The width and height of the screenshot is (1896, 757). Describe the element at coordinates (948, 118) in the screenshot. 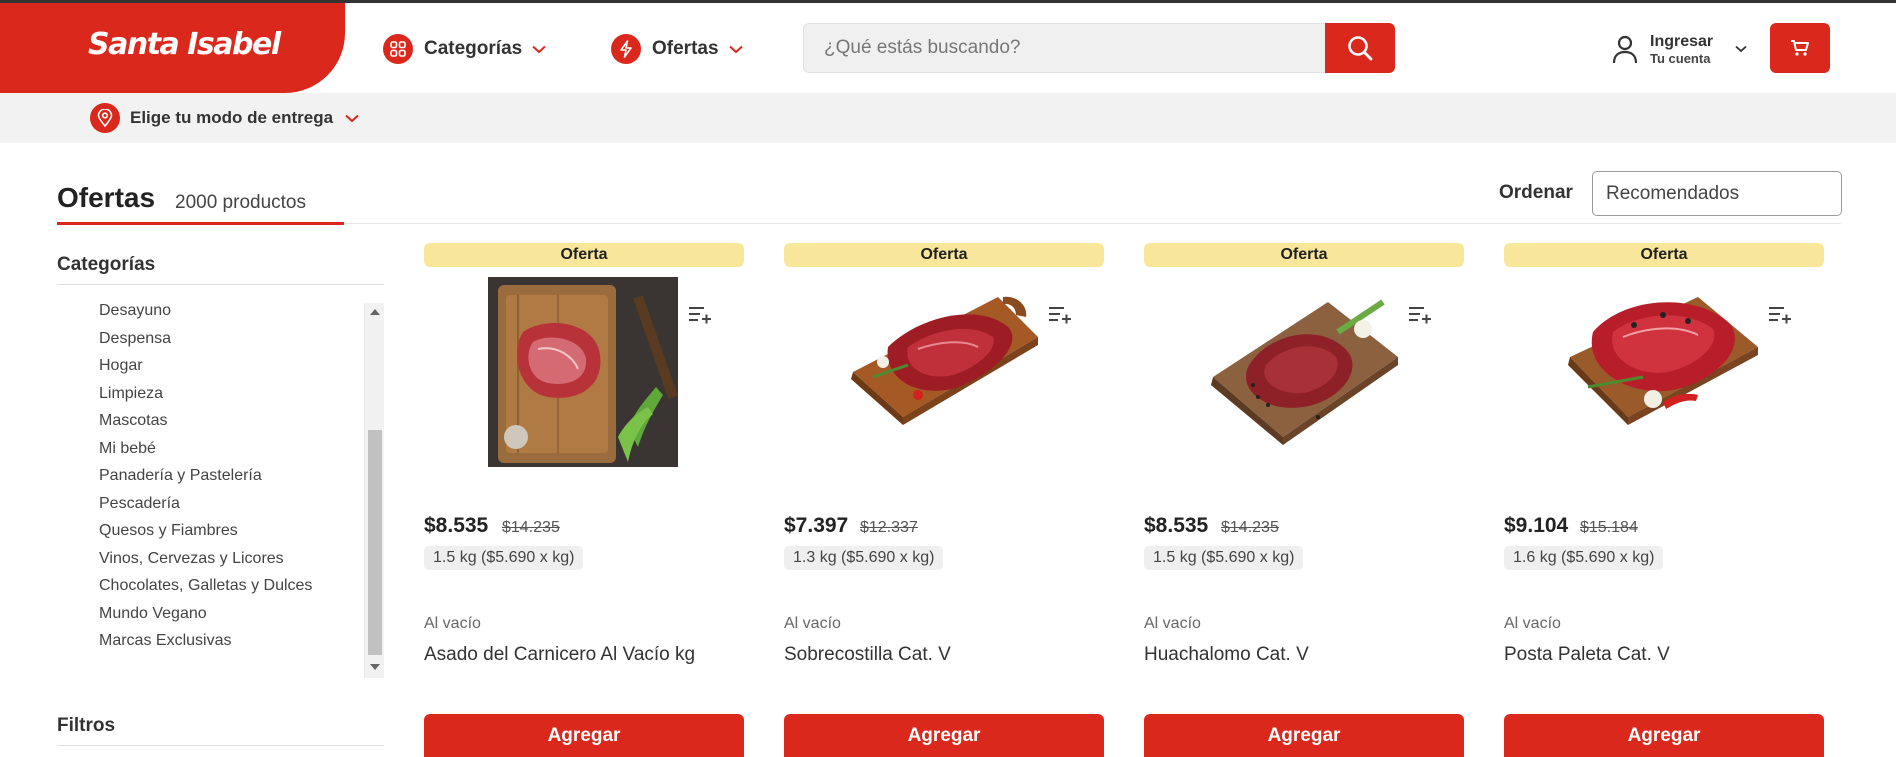

I see `delivery-bar: Elige tu modo de entrega` at that location.